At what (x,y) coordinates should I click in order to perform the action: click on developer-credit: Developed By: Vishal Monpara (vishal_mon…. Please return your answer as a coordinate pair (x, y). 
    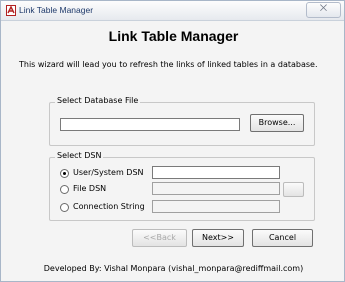
    Looking at the image, I should click on (173, 268).